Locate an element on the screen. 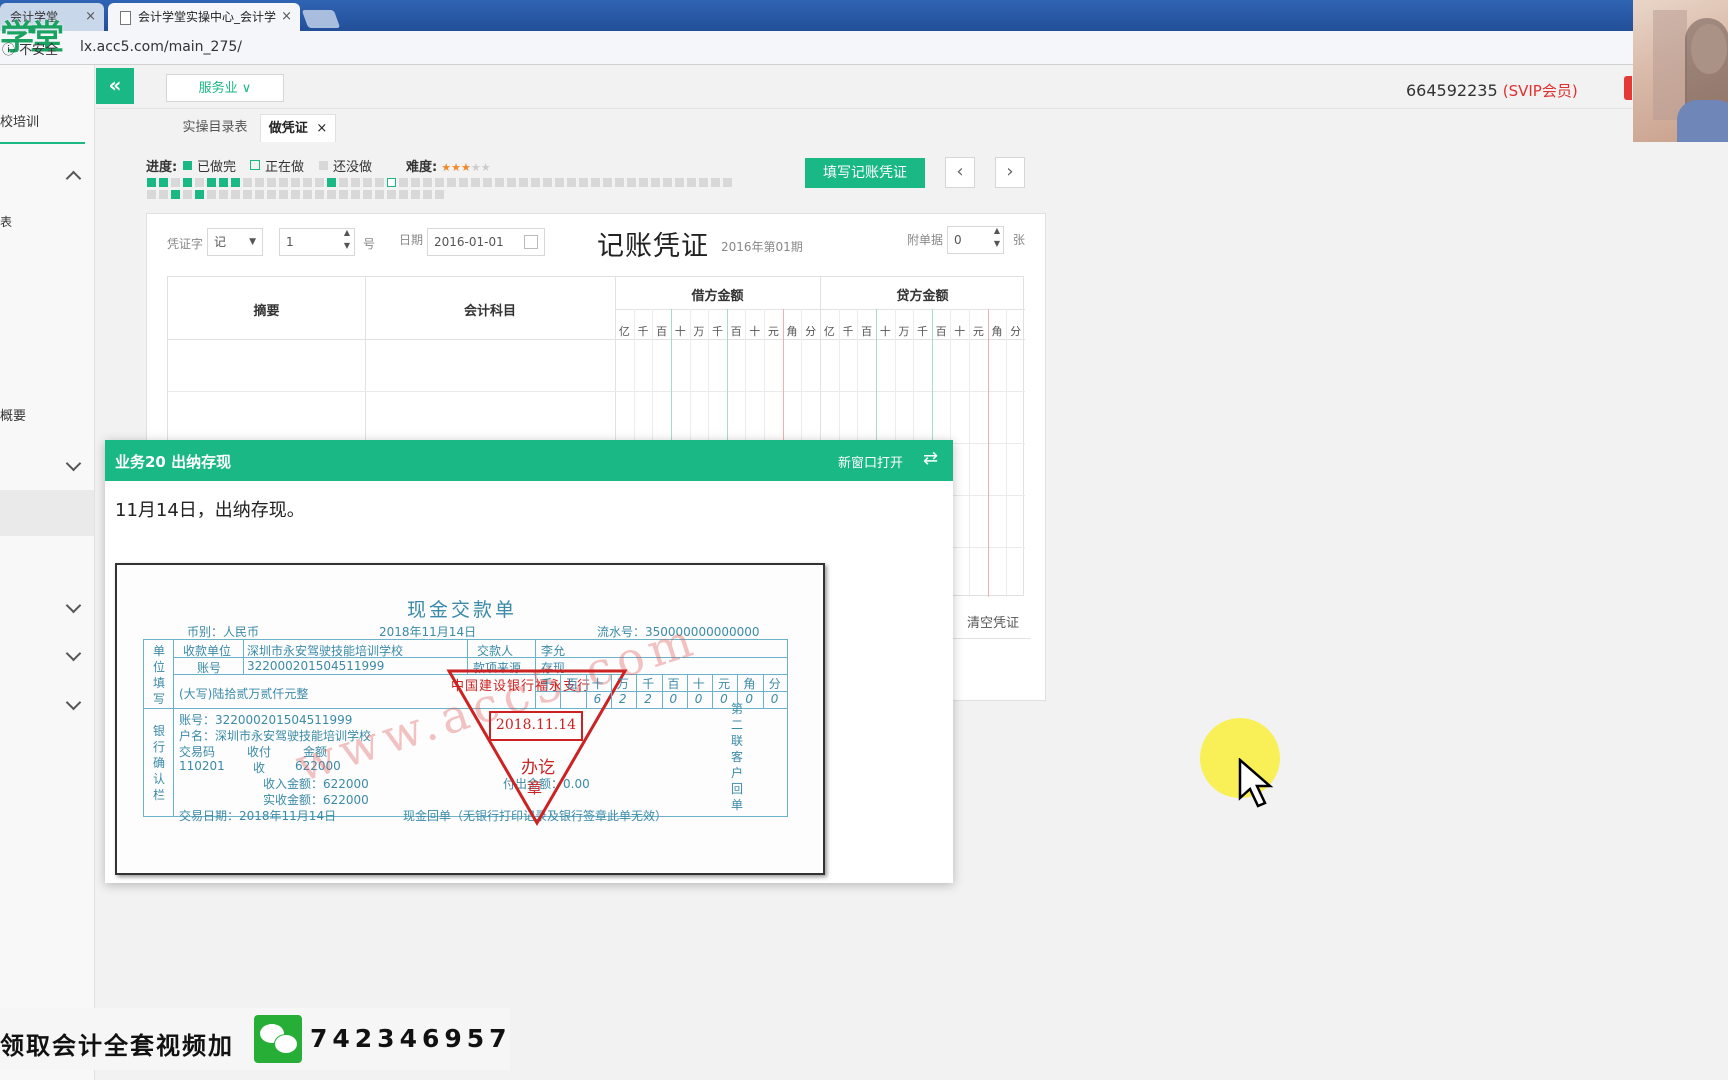 The width and height of the screenshot is (1728, 1080). chevron-up-icon is located at coordinates (73, 178).